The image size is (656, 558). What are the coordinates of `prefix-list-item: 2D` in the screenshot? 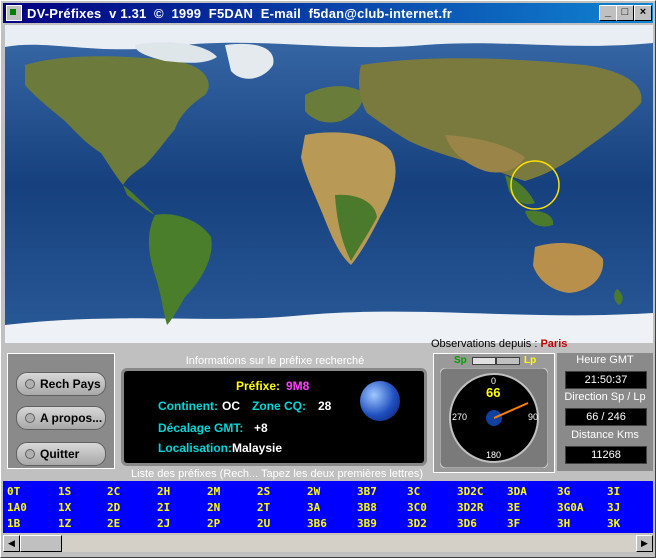 It's located at (113, 507).